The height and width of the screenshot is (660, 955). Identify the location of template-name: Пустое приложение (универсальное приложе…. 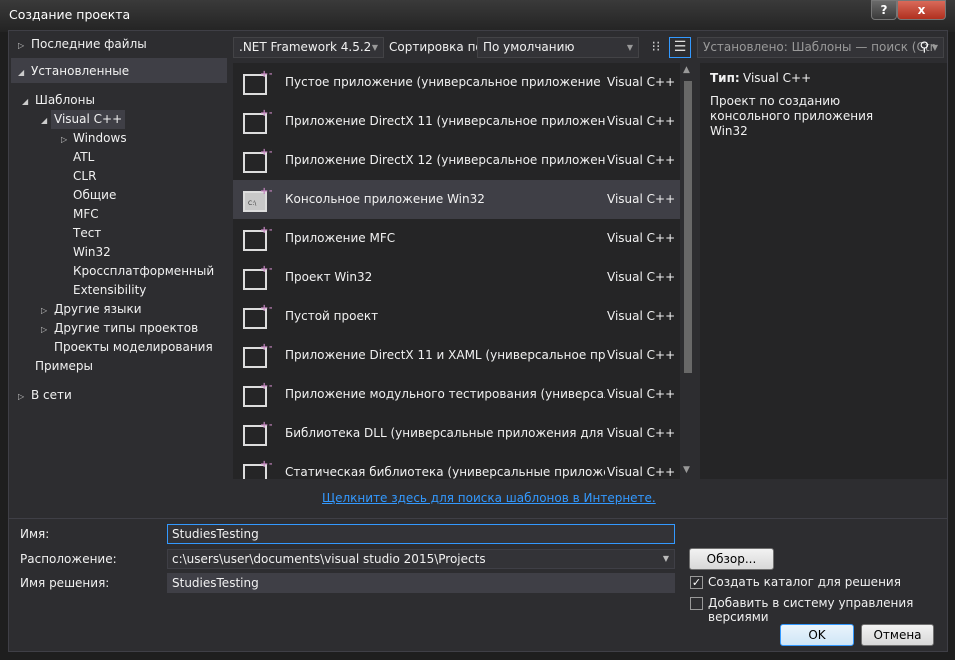
(445, 82).